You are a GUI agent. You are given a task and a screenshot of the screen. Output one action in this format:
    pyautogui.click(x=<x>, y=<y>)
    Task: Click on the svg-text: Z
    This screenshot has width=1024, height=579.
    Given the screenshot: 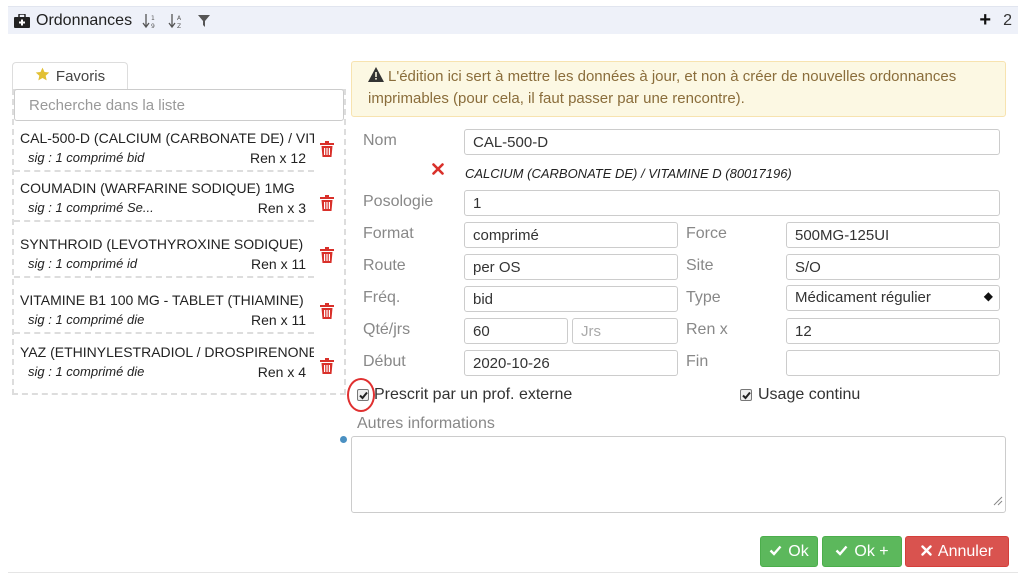 What is the action you would take?
    pyautogui.click(x=179, y=26)
    